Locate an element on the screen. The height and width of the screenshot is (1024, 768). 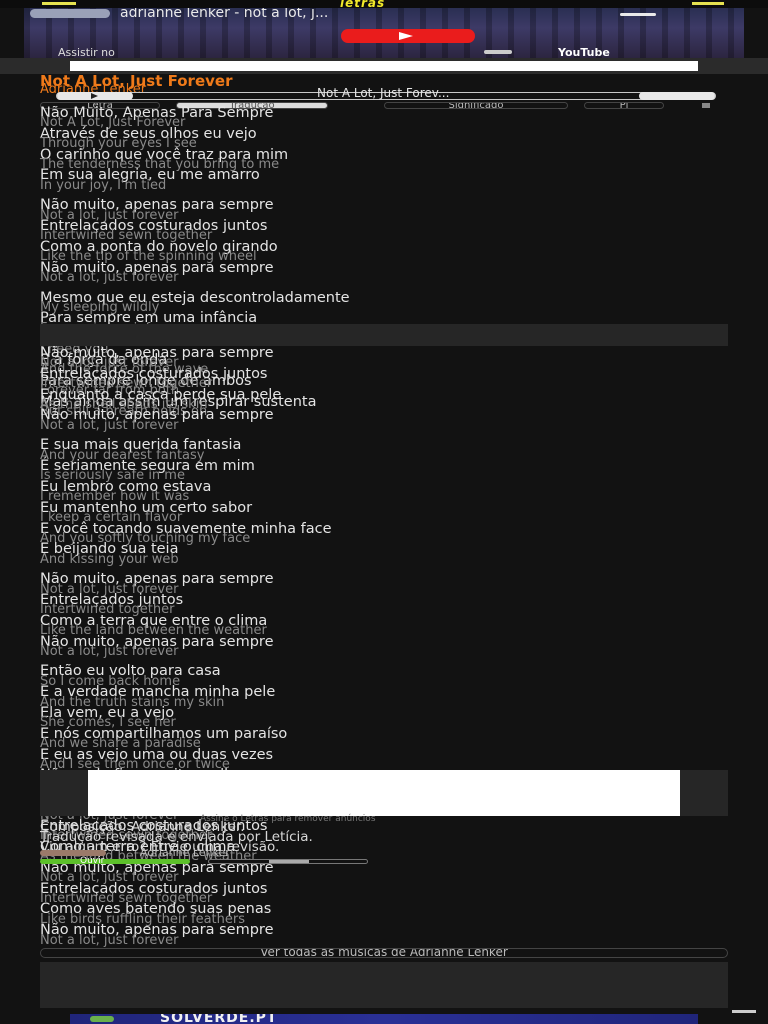
video-more-icon is located at coordinates (638, 14).